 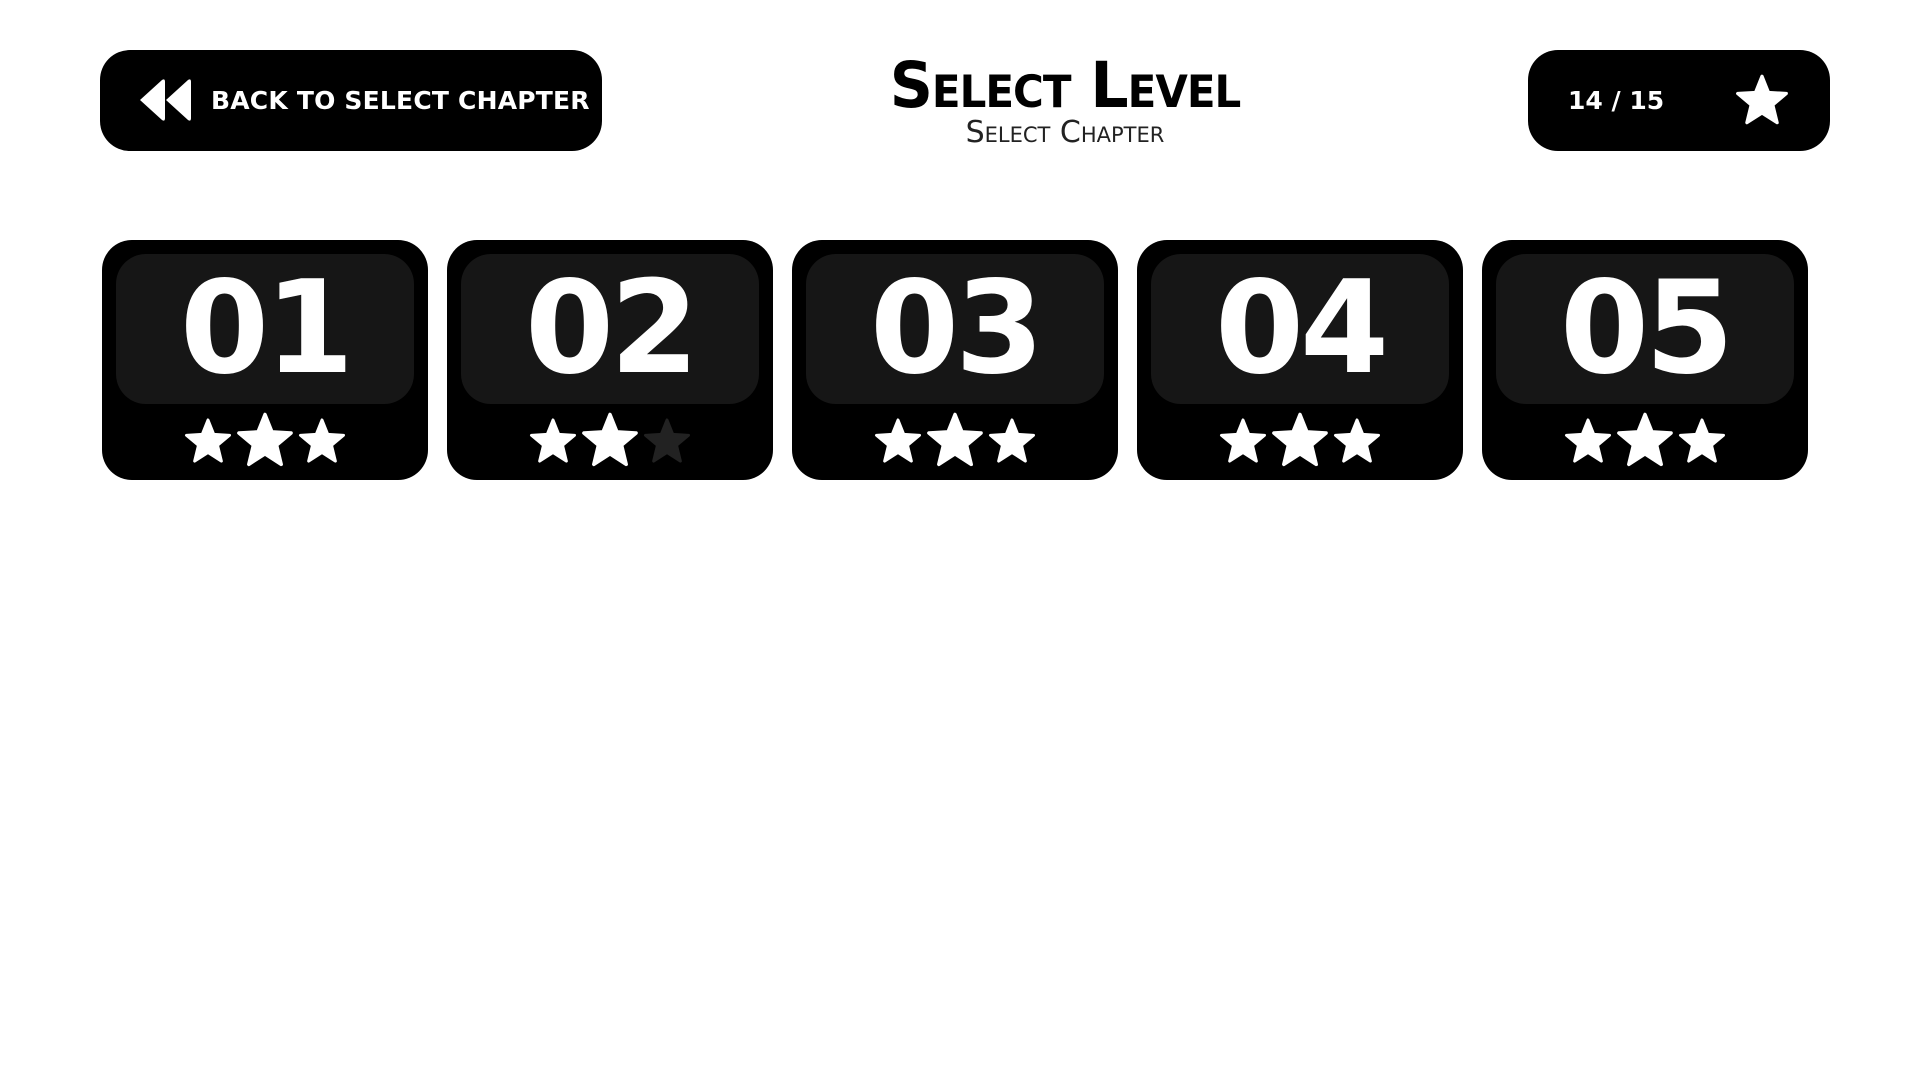 I want to click on level-number-panel: 01, so click(x=265, y=329).